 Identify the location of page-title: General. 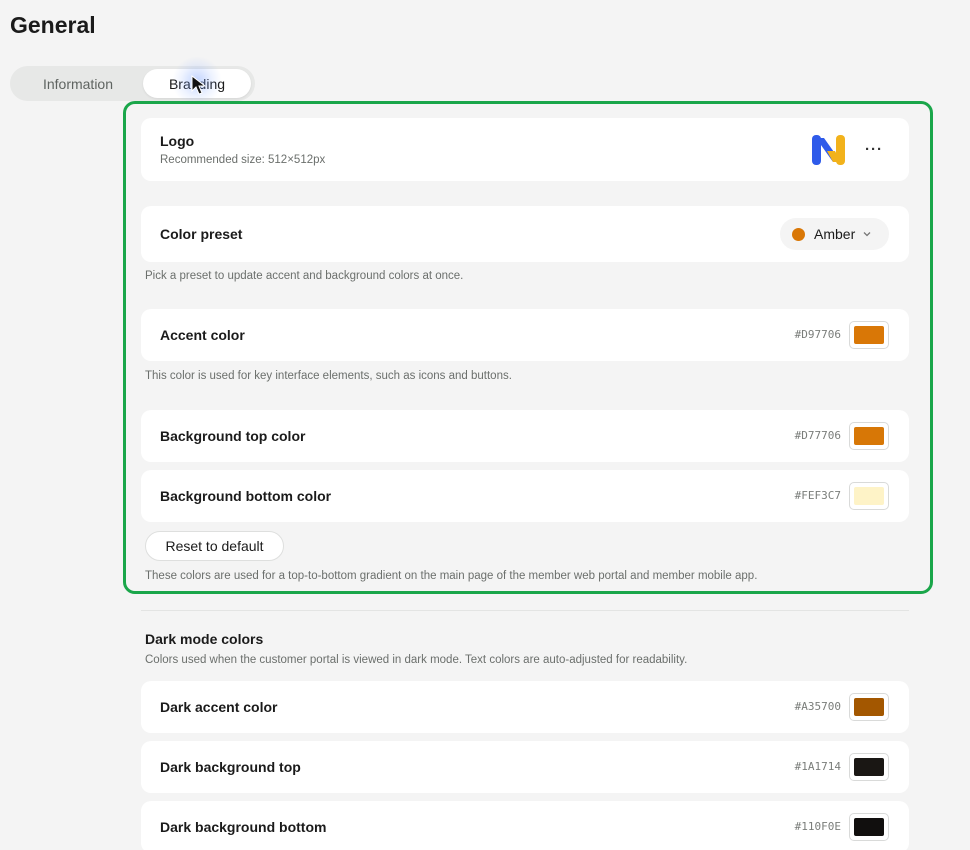
(53, 25).